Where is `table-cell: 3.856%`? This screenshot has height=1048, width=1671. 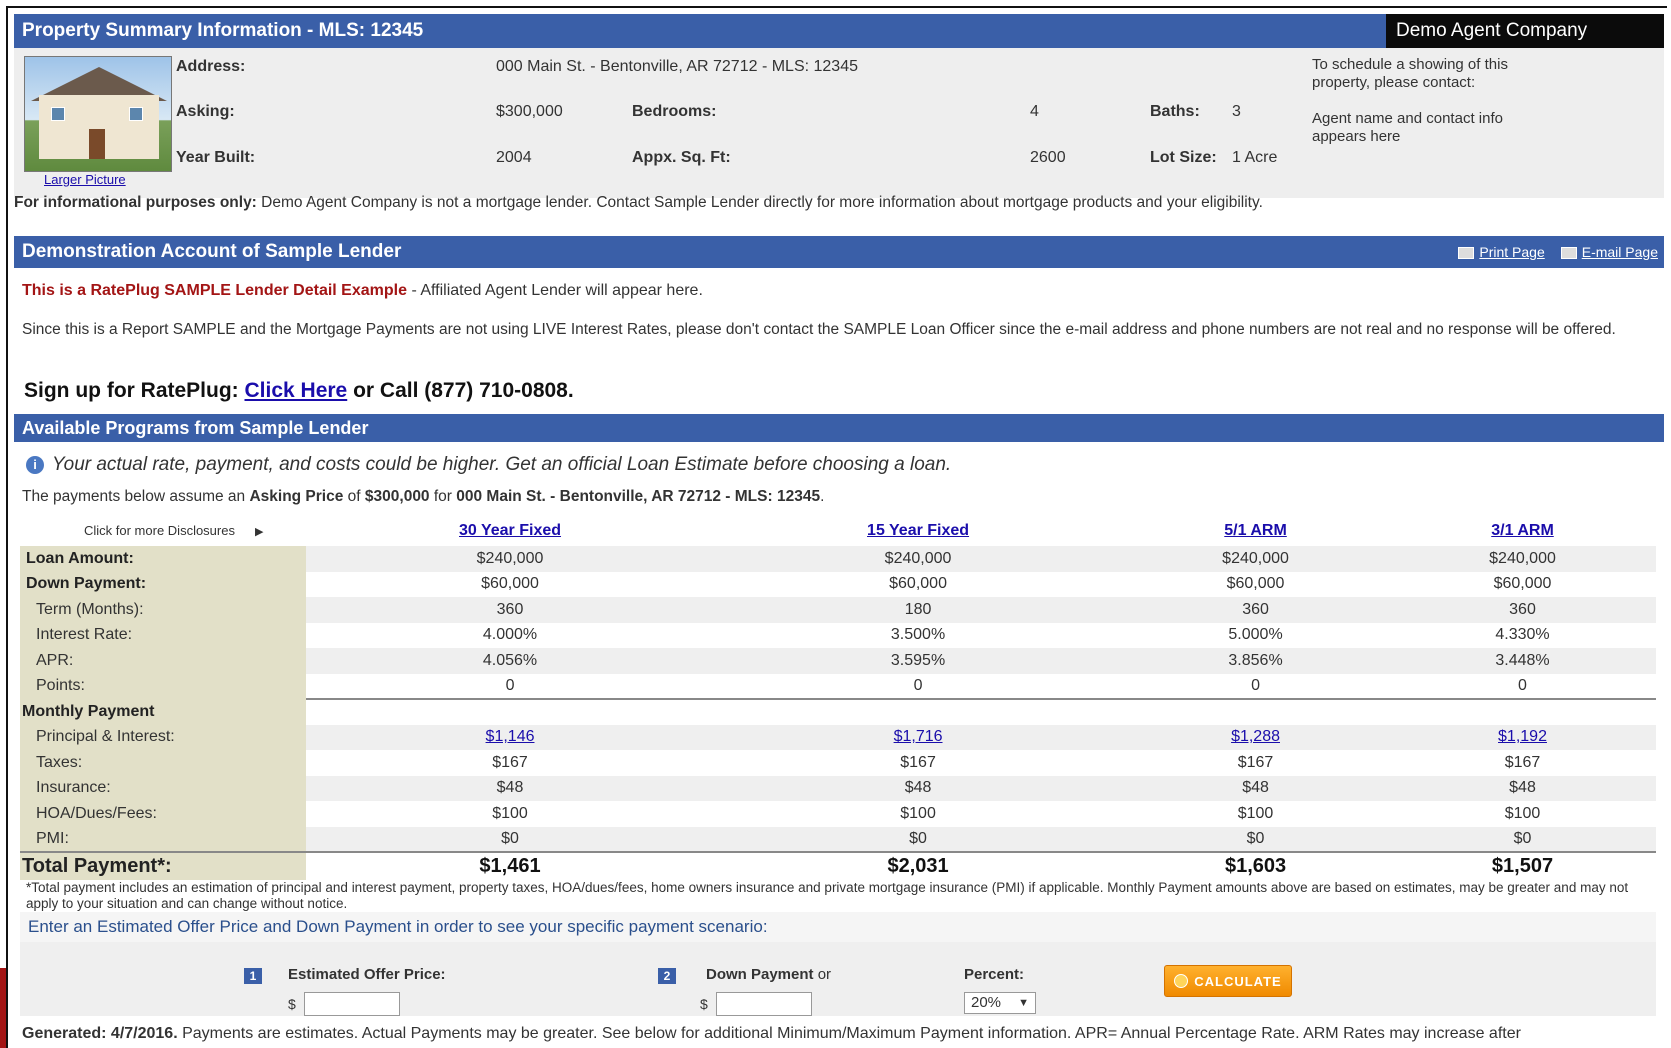 table-cell: 3.856% is located at coordinates (1256, 661).